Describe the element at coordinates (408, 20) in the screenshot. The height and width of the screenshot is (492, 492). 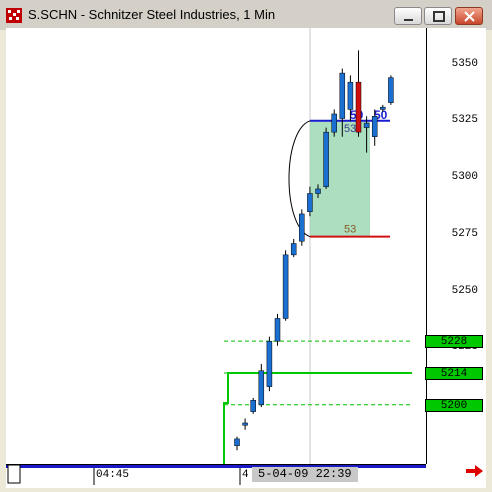
I see `minimize-icon` at that location.